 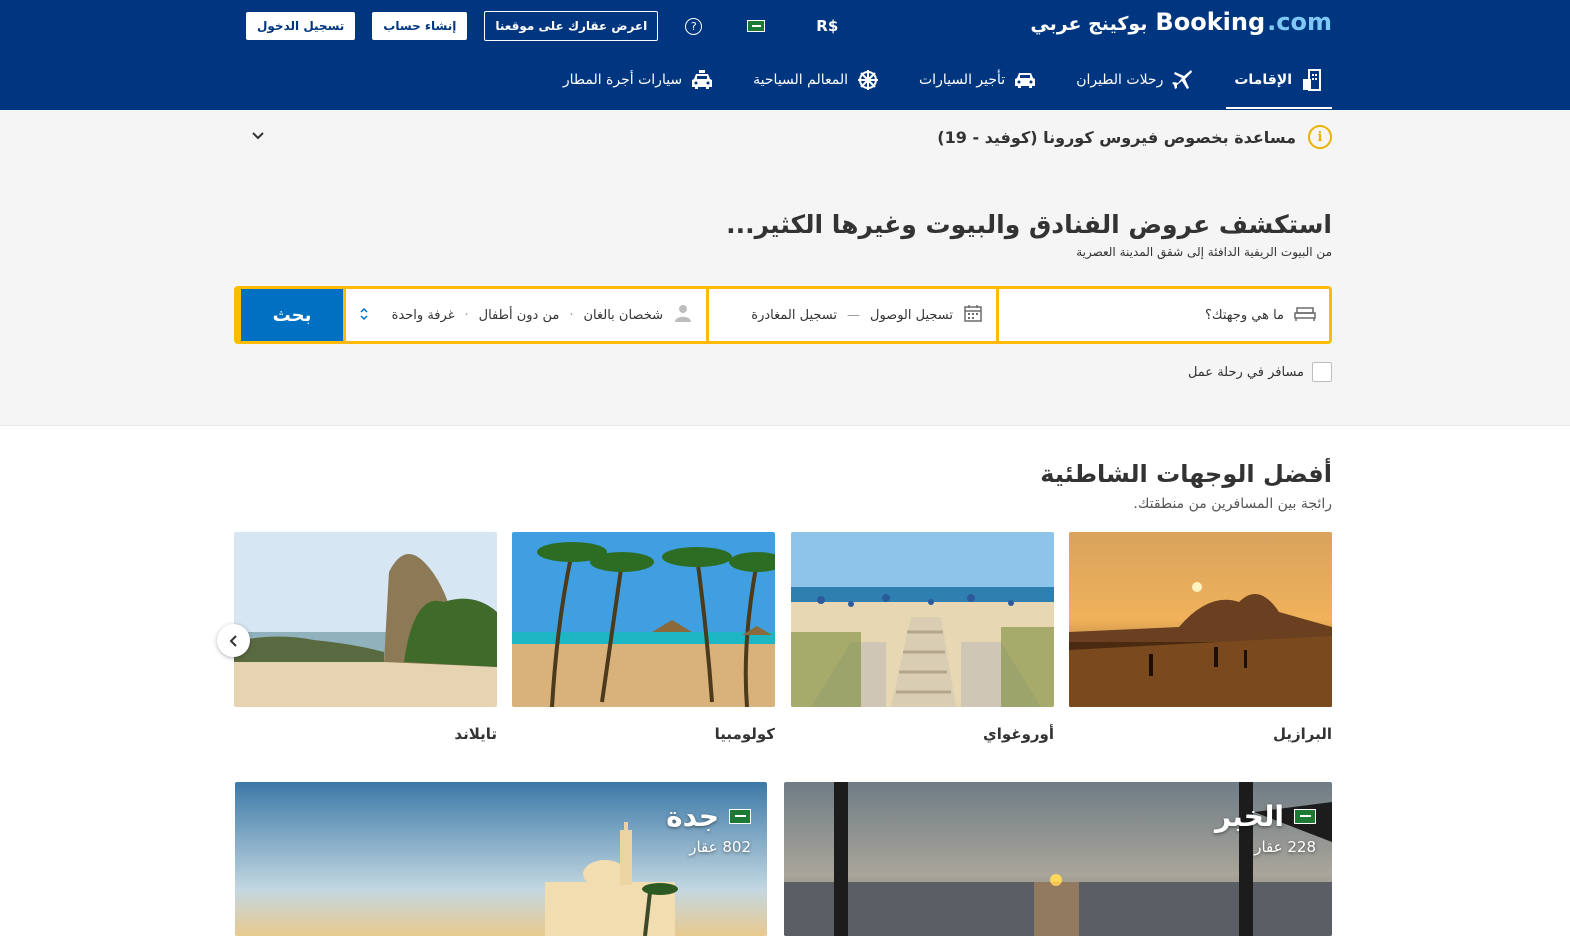 What do you see at coordinates (962, 80) in the screenshot?
I see `nav-label: تأجير السيارات` at bounding box center [962, 80].